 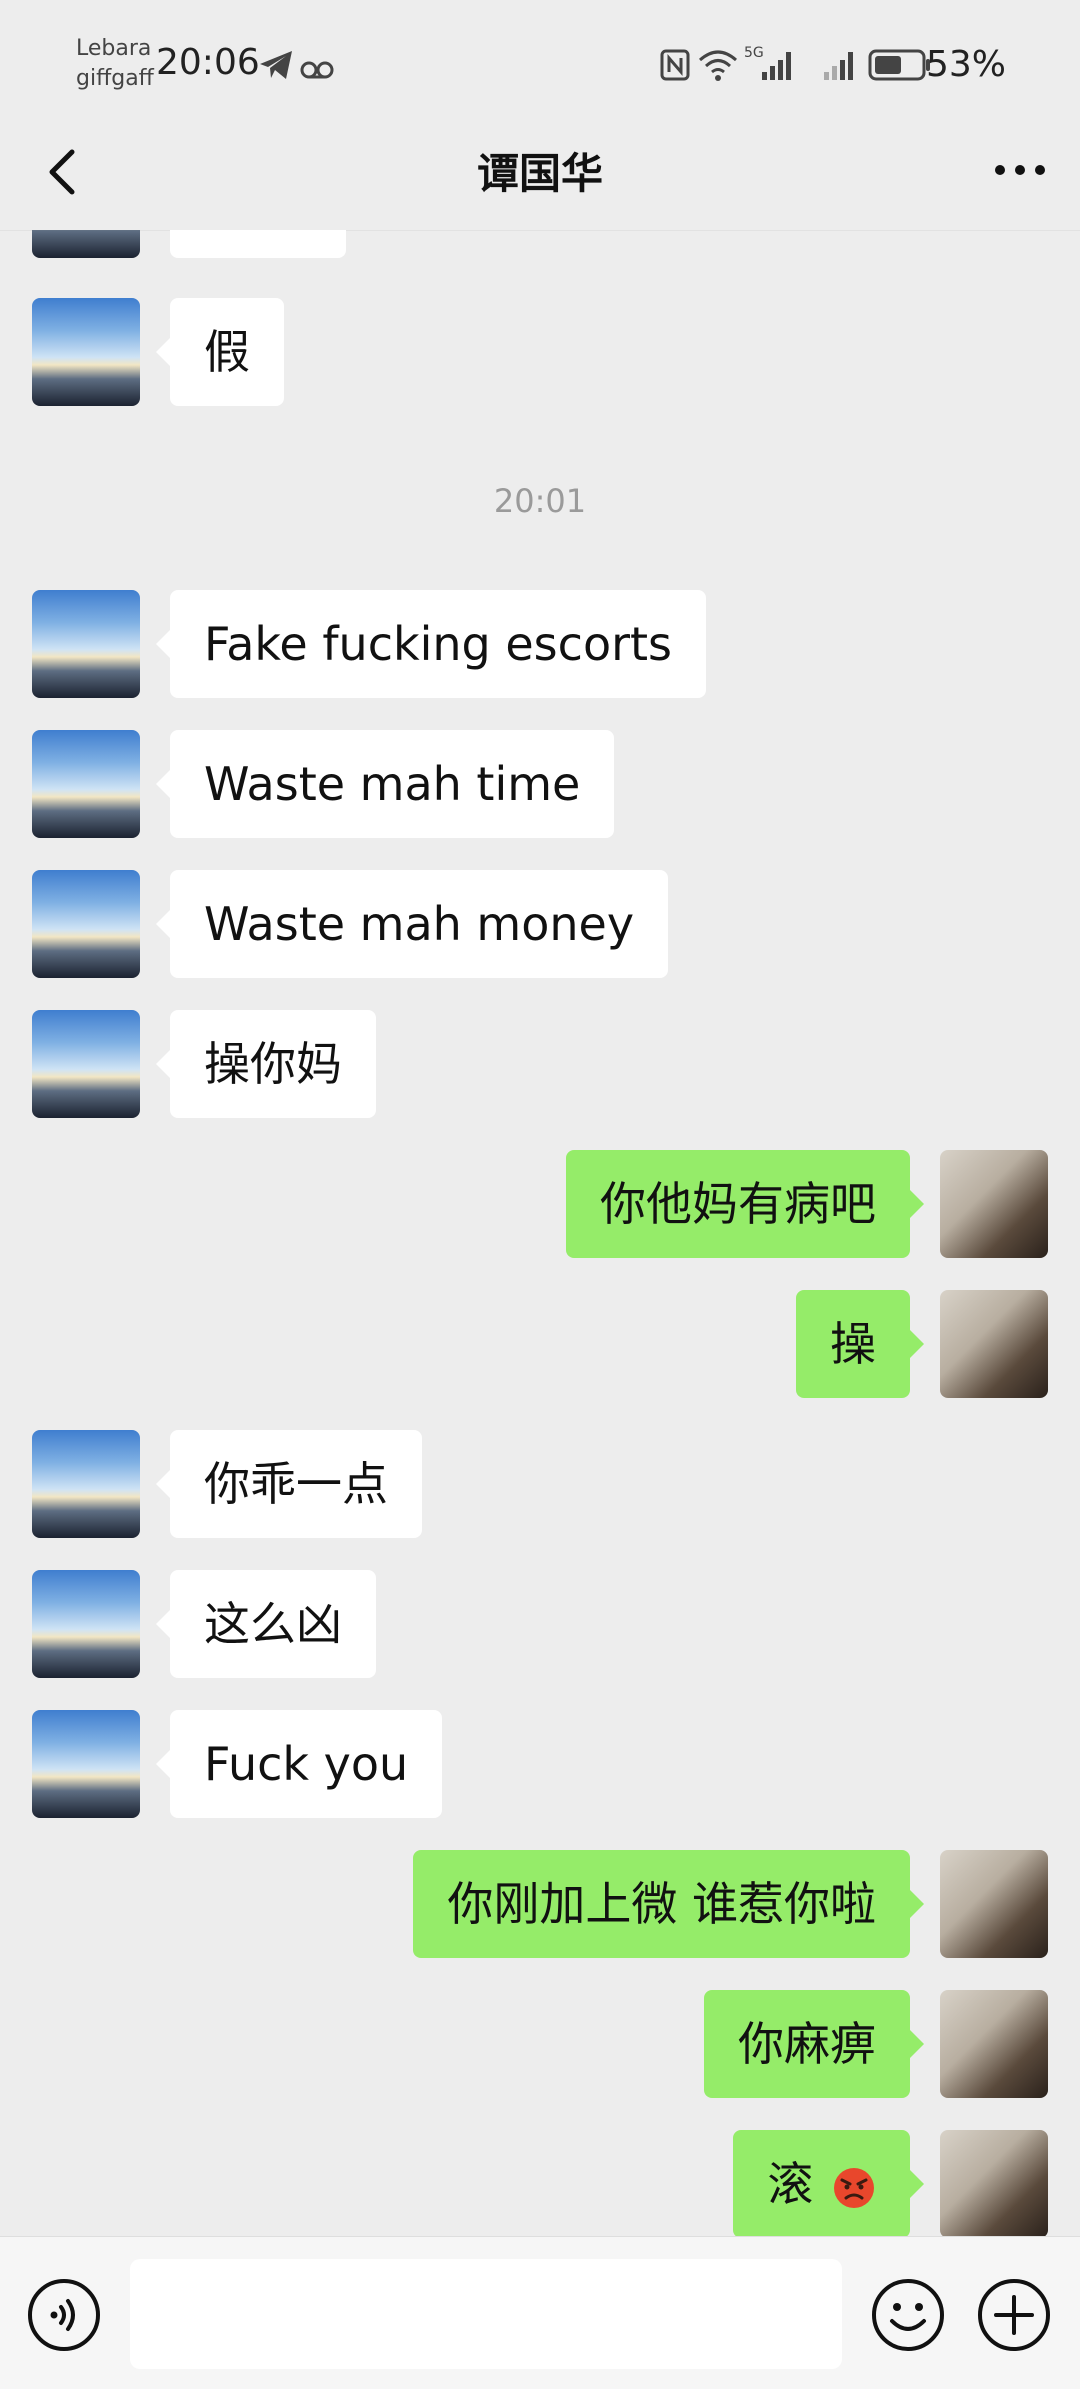 What do you see at coordinates (289, 1484) in the screenshot?
I see `message-bubble: 你乖一点` at bounding box center [289, 1484].